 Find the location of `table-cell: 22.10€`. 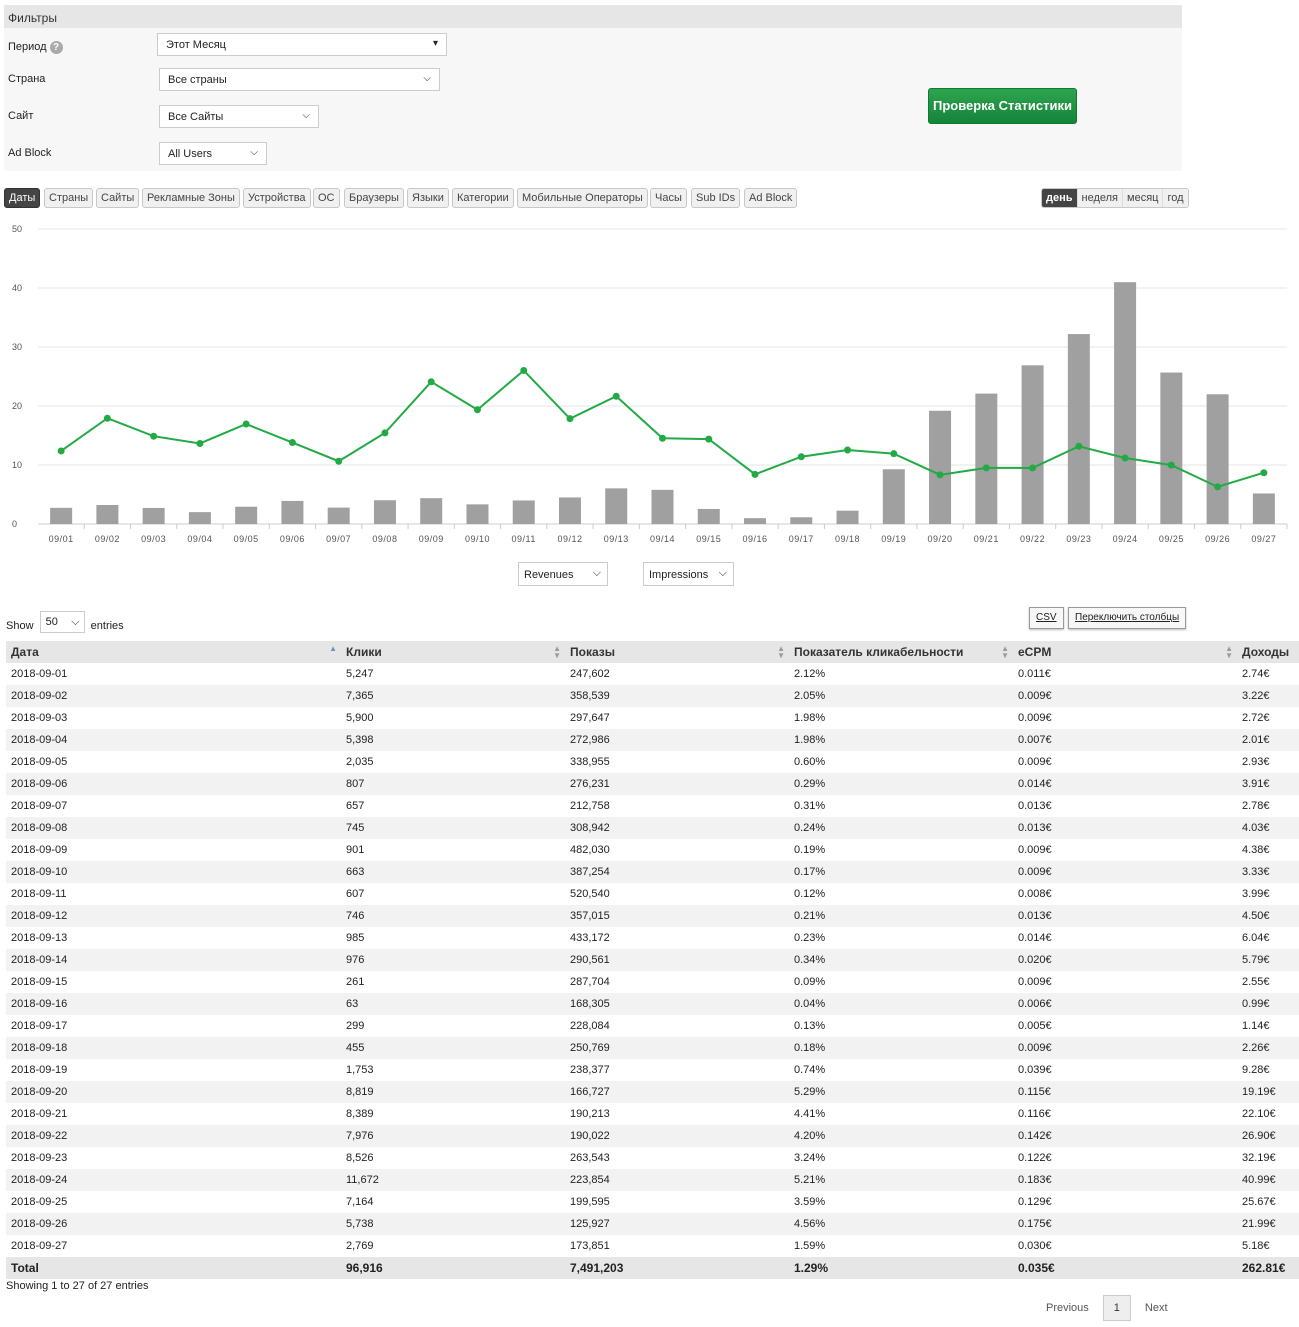

table-cell: 22.10€ is located at coordinates (1259, 1114).